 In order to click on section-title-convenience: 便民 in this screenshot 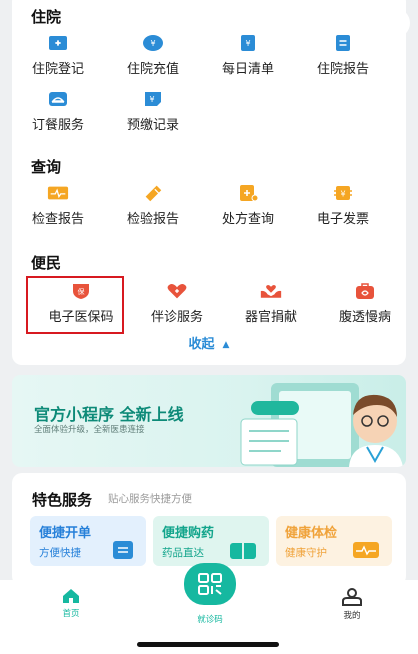, I will do `click(46, 263)`.